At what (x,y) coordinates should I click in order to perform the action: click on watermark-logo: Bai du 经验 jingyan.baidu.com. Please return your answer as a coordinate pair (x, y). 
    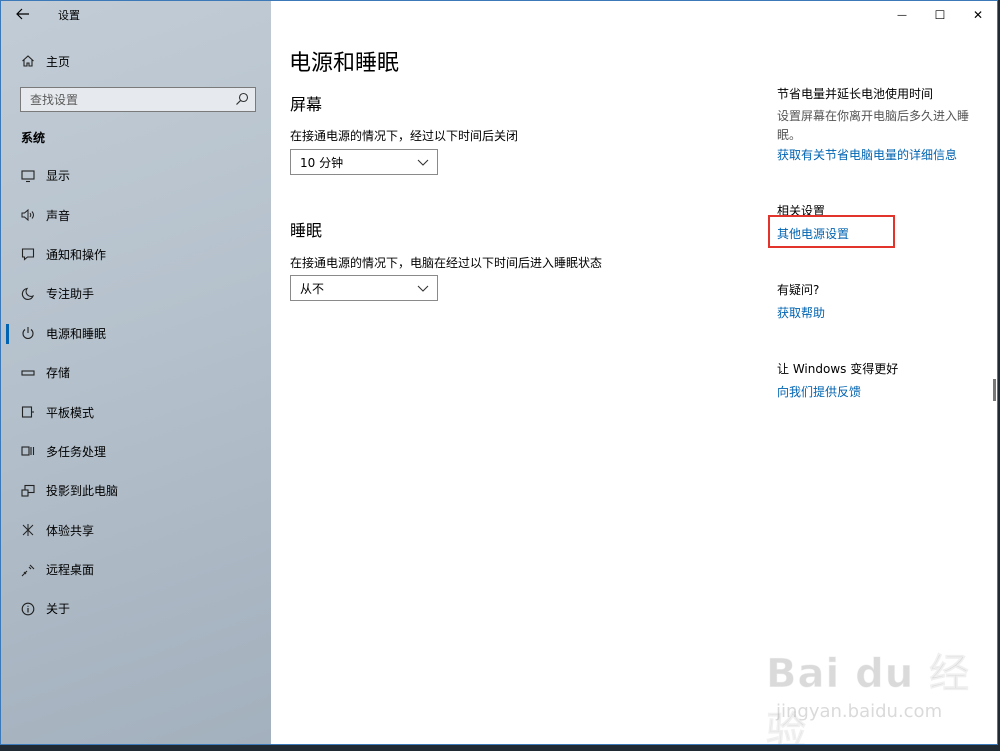
    Looking at the image, I should click on (881, 693).